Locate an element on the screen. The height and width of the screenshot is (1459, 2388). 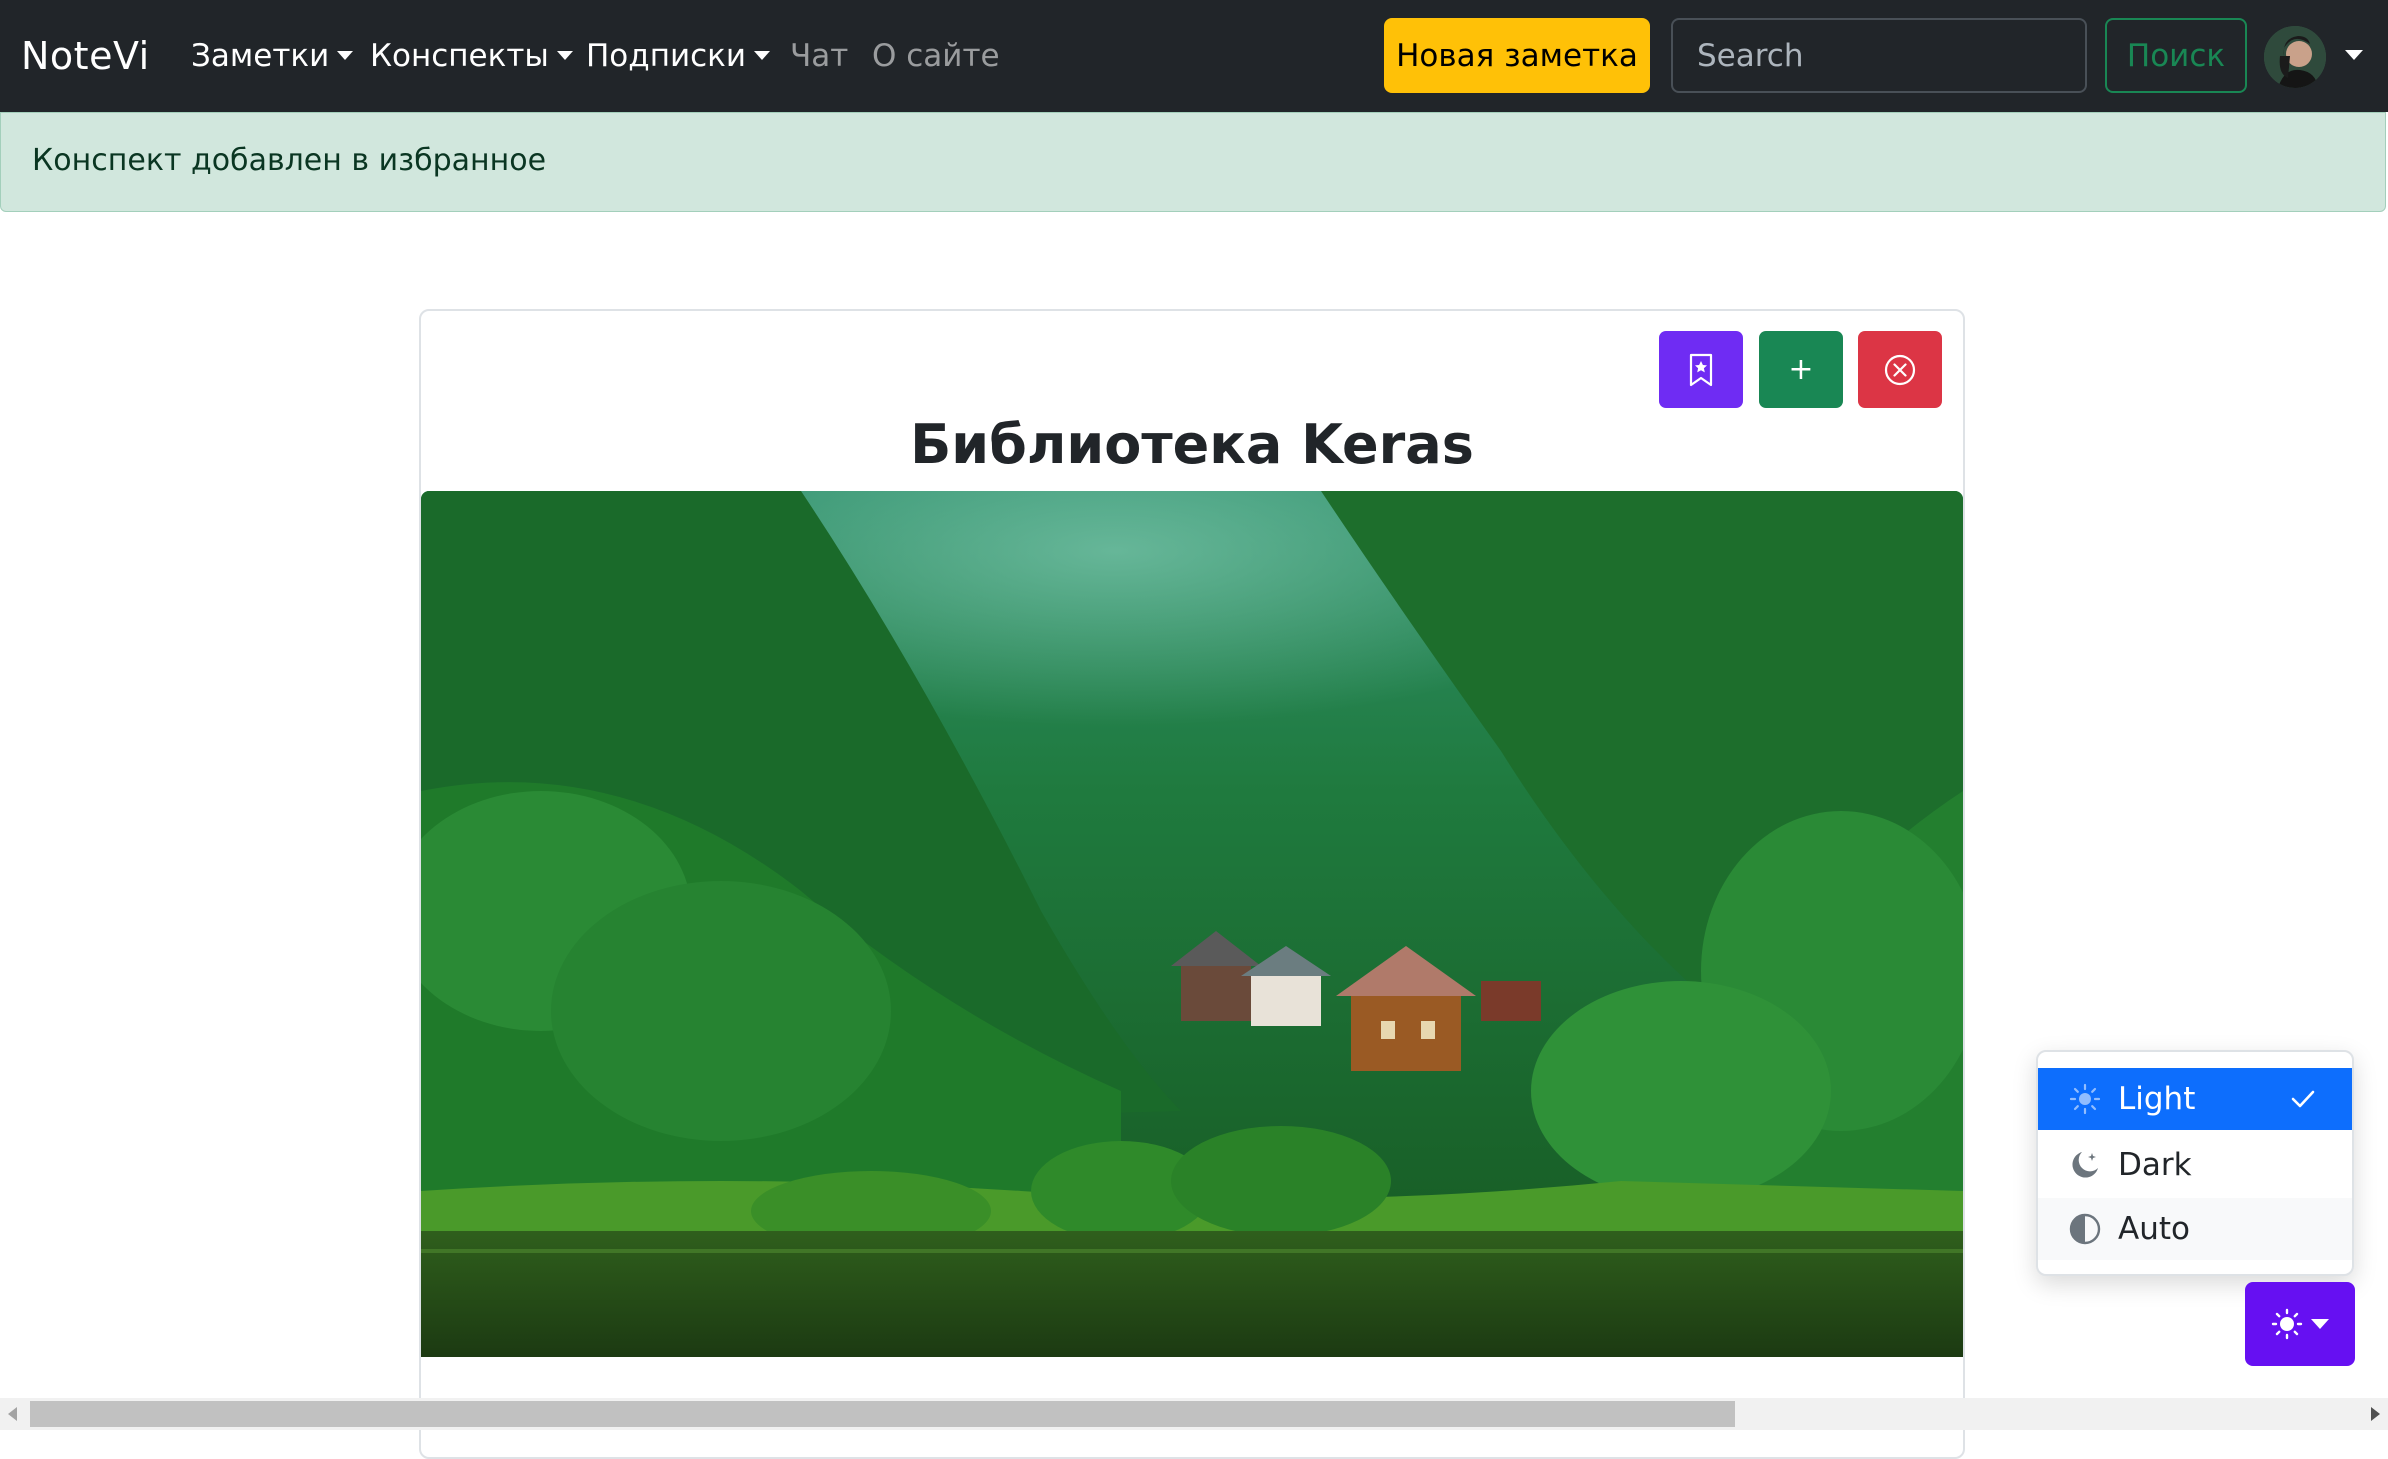
nav-about-link: О сайте is located at coordinates (936, 56).